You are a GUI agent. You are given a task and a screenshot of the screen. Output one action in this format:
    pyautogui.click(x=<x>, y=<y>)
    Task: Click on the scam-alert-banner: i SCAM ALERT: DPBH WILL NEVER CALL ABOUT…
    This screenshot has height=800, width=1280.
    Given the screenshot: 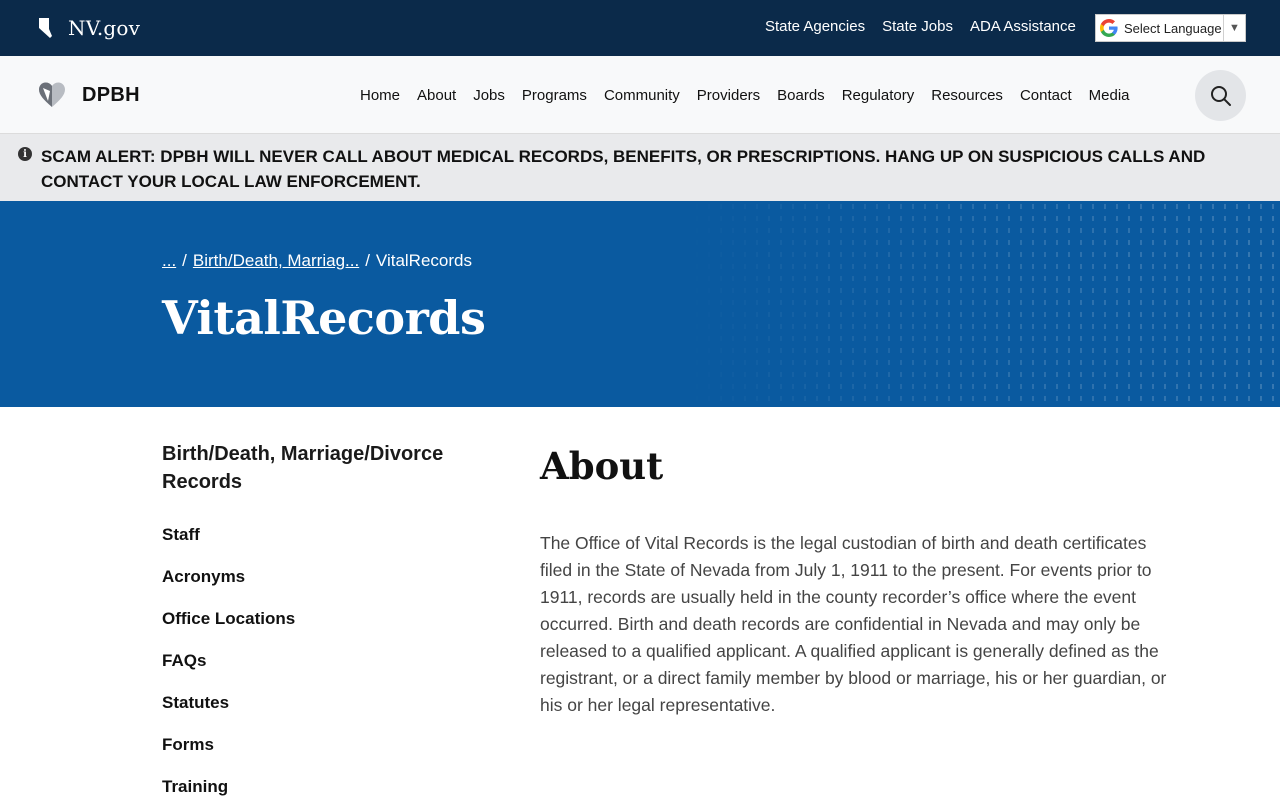 What is the action you would take?
    pyautogui.click(x=640, y=167)
    